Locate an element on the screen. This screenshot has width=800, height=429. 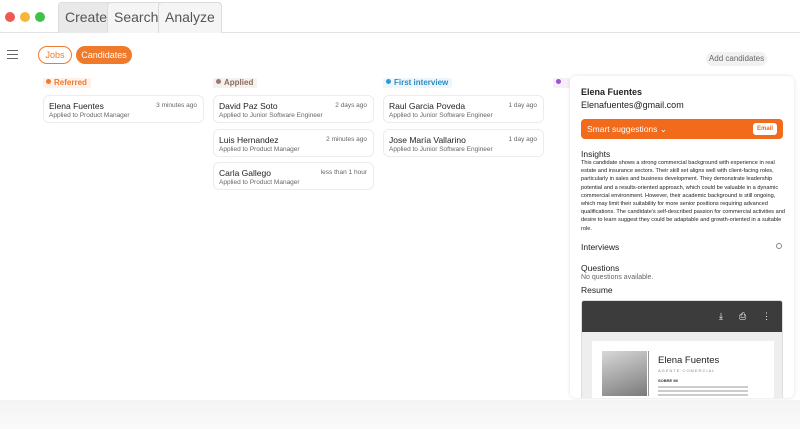
resume-about-heading: SOBRE MI is located at coordinates (668, 380).